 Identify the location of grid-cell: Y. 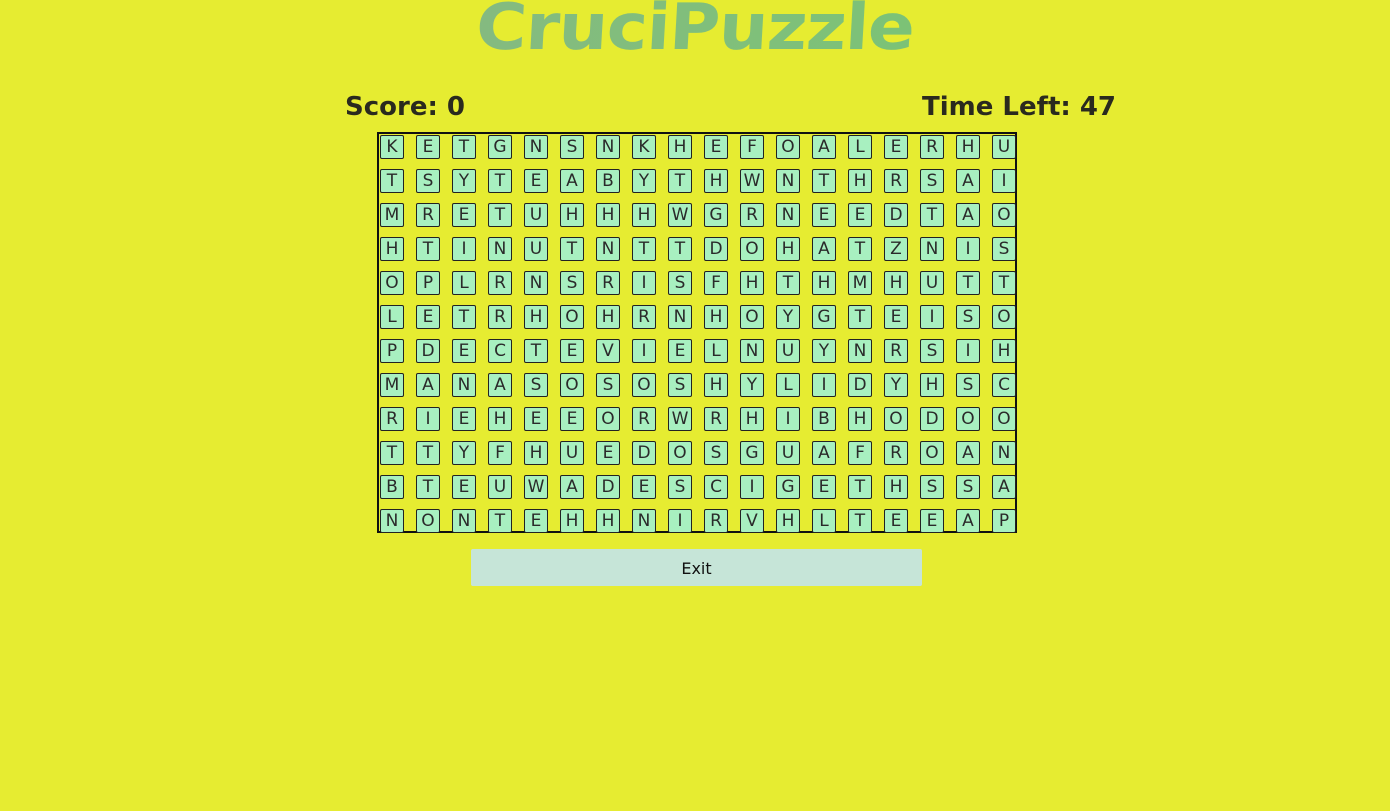
(464, 453).